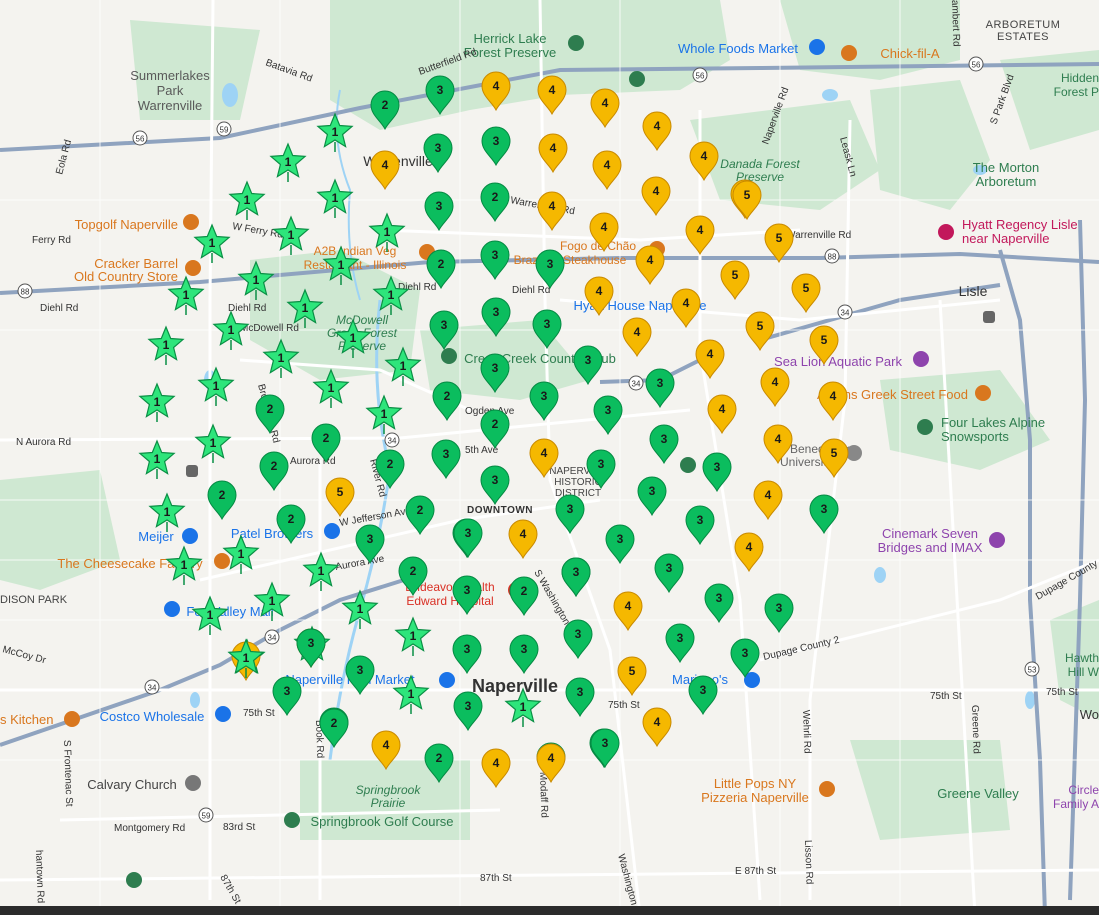 The height and width of the screenshot is (915, 1099). I want to click on neighborhood-summerlakes: Summerlakes, so click(170, 75).